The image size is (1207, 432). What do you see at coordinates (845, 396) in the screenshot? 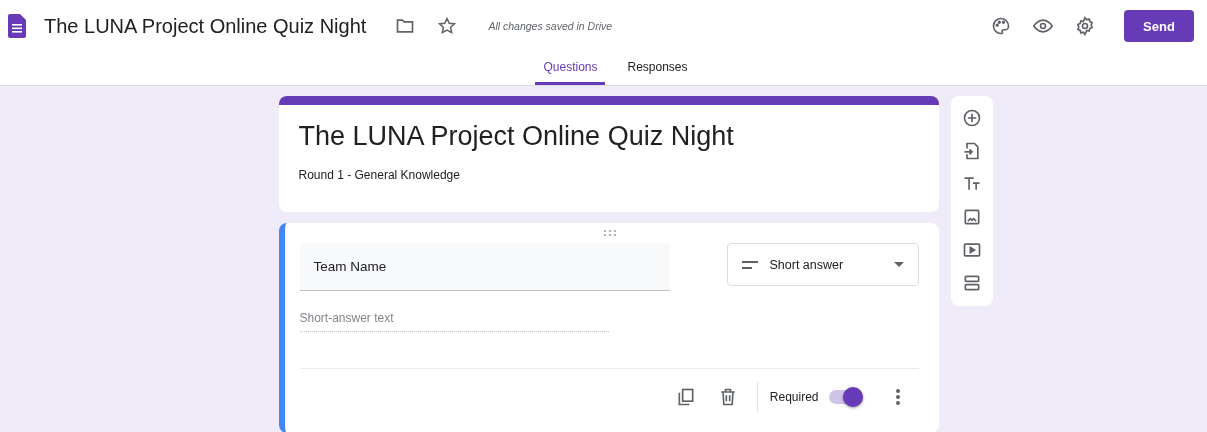
I see `required-toggle` at bounding box center [845, 396].